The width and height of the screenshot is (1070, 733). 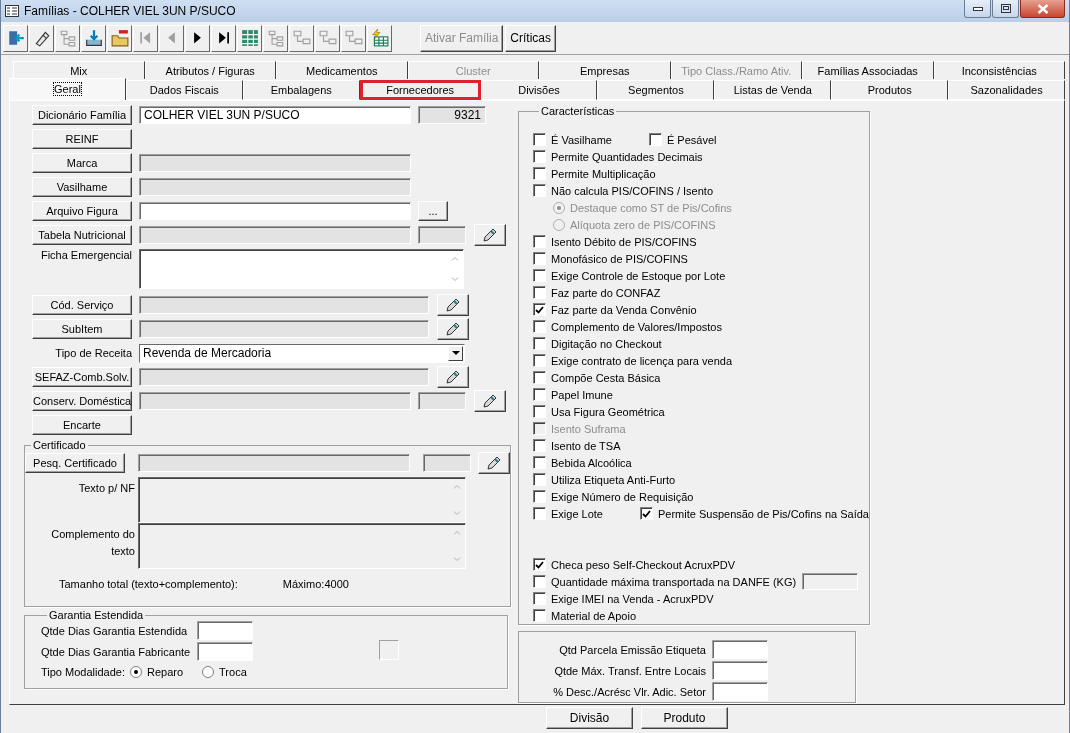 What do you see at coordinates (773, 90) in the screenshot?
I see `tab: Listas de Venda` at bounding box center [773, 90].